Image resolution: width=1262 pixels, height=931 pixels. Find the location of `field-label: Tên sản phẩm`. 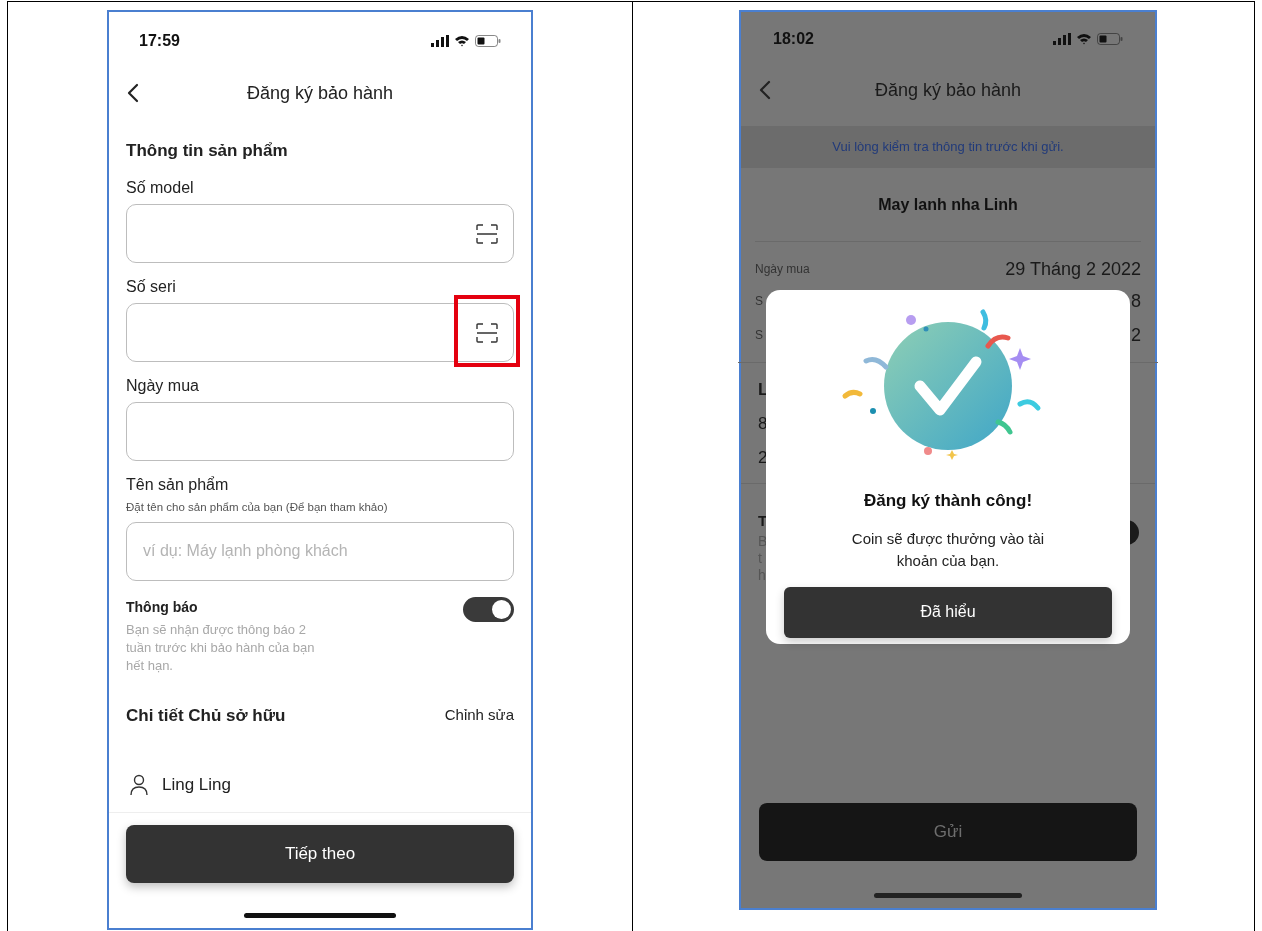

field-label: Tên sản phẩm is located at coordinates (178, 484).